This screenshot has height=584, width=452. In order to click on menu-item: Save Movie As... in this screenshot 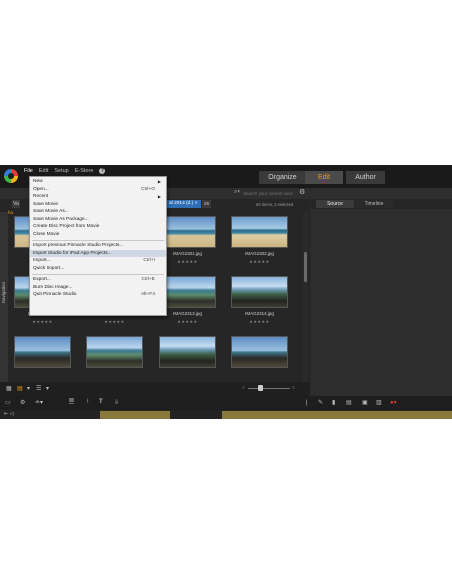, I will do `click(98, 212)`.